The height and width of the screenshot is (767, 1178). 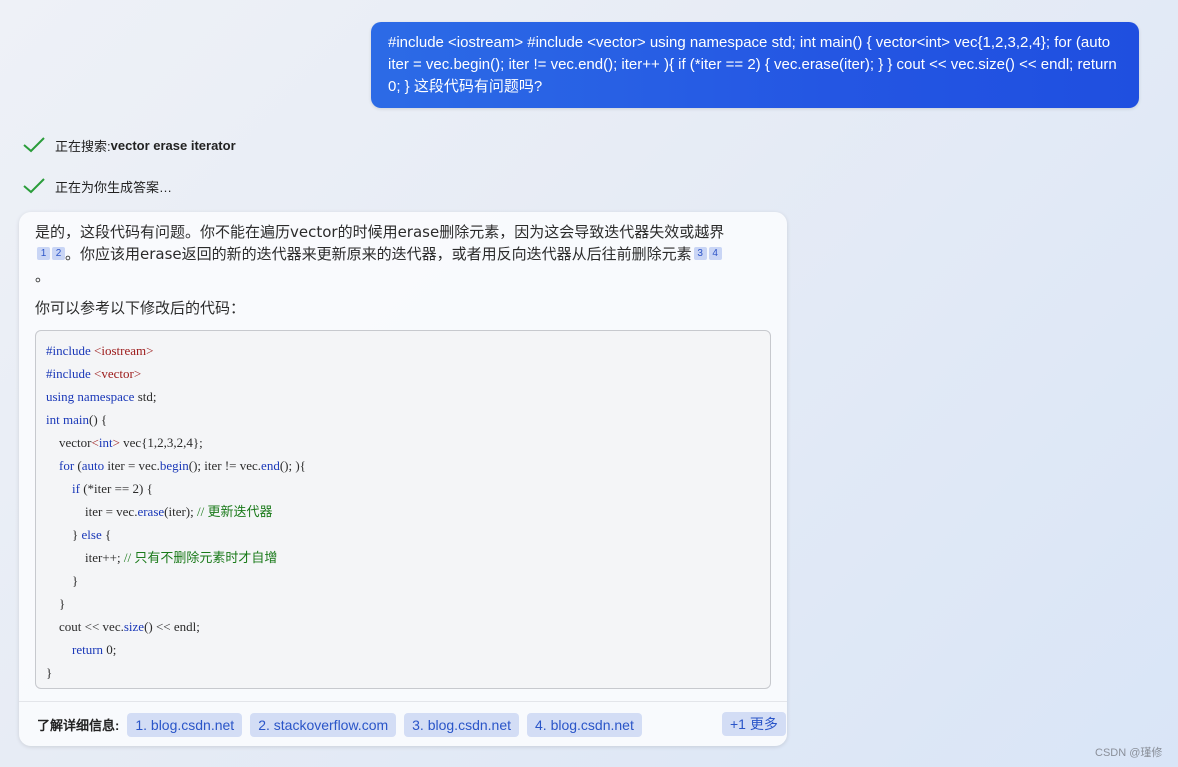 I want to click on code-line: #include <vector>, so click(x=94, y=373).